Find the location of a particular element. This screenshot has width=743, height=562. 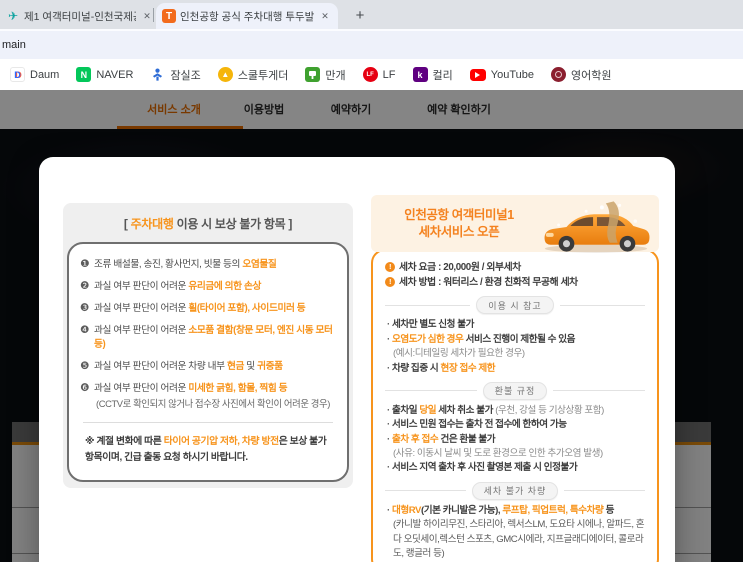

notice-line: 서비스 지역 출차 후 사진 촬영본 제출 시 인정불가 is located at coordinates (515, 468).